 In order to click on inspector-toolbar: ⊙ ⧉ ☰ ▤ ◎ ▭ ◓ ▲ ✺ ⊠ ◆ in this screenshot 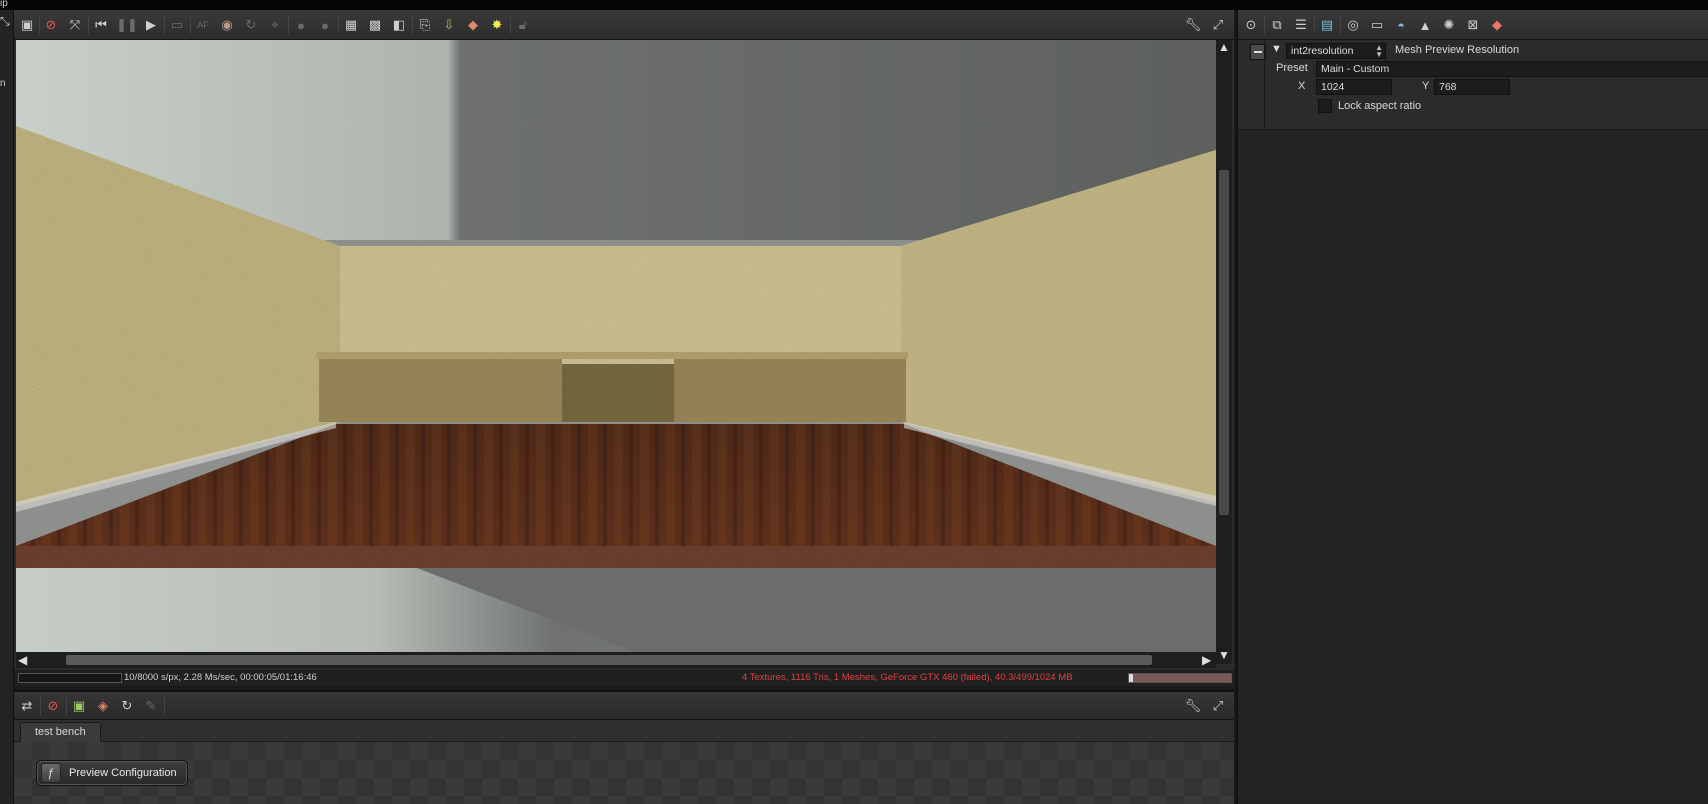, I will do `click(1473, 25)`.